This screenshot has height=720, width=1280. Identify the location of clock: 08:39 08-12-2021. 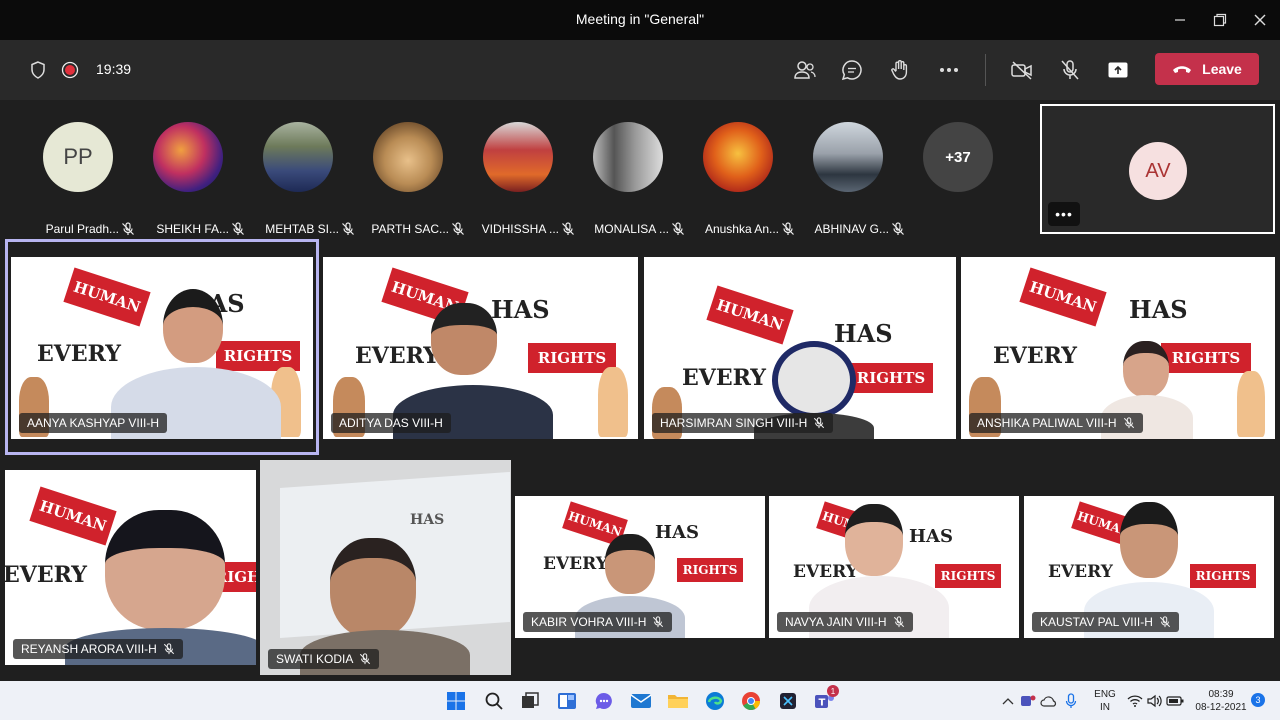
(1221, 701).